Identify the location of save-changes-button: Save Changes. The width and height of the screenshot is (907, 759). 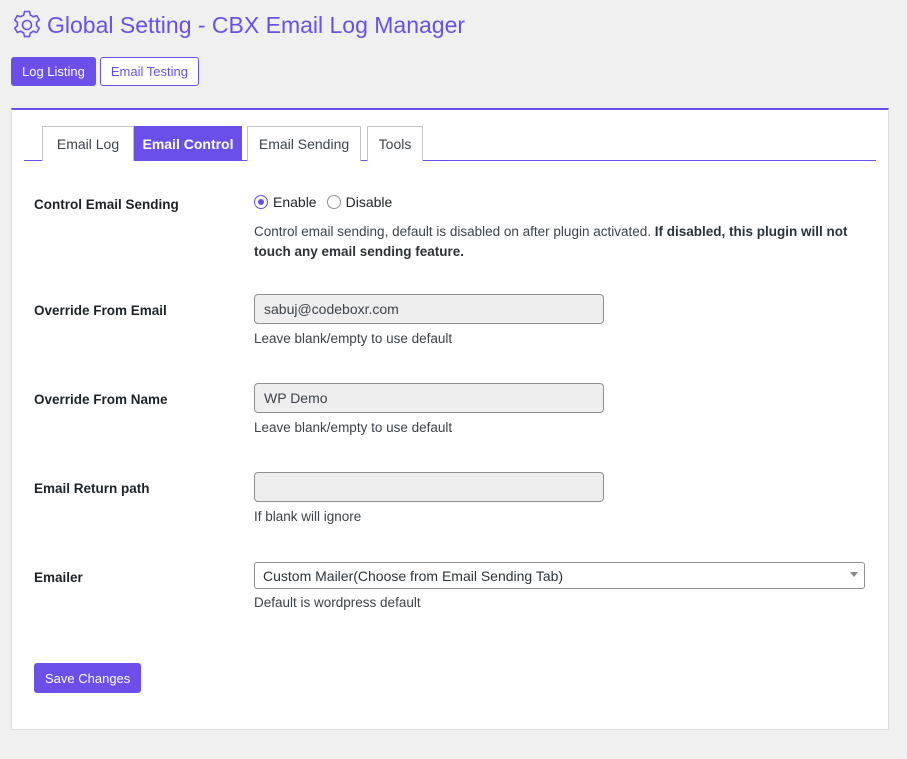
(88, 678).